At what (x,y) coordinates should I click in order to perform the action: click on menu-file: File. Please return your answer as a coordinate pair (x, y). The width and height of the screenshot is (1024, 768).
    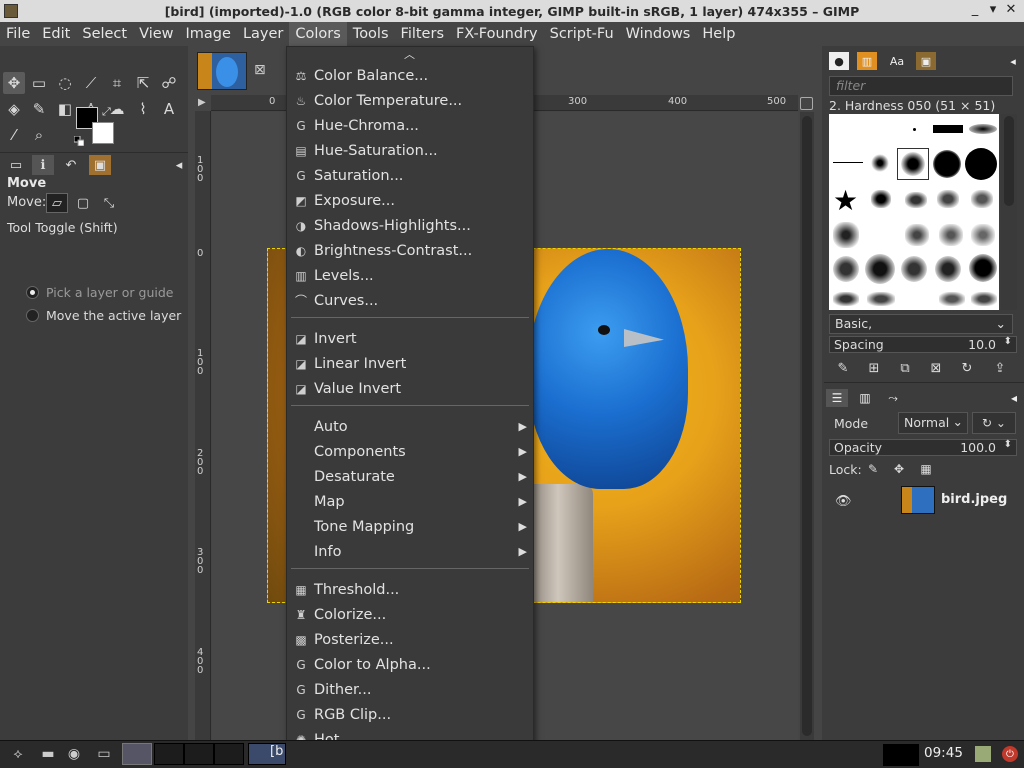
    Looking at the image, I should click on (18, 34).